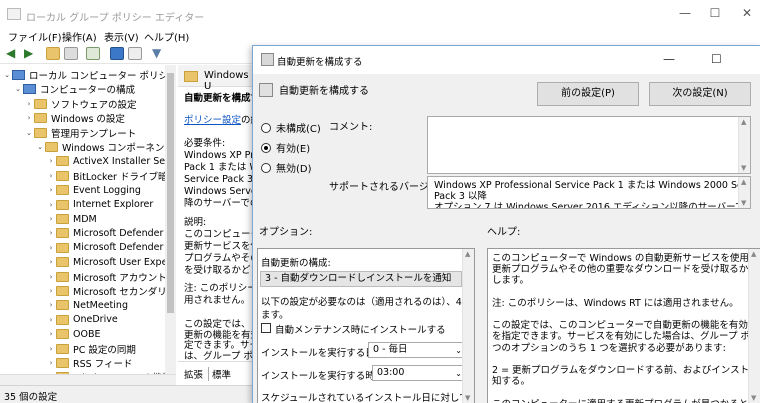 This screenshot has width=760, height=403. What do you see at coordinates (212, 120) in the screenshot?
I see `edit-policy-link: ポリシー設定` at bounding box center [212, 120].